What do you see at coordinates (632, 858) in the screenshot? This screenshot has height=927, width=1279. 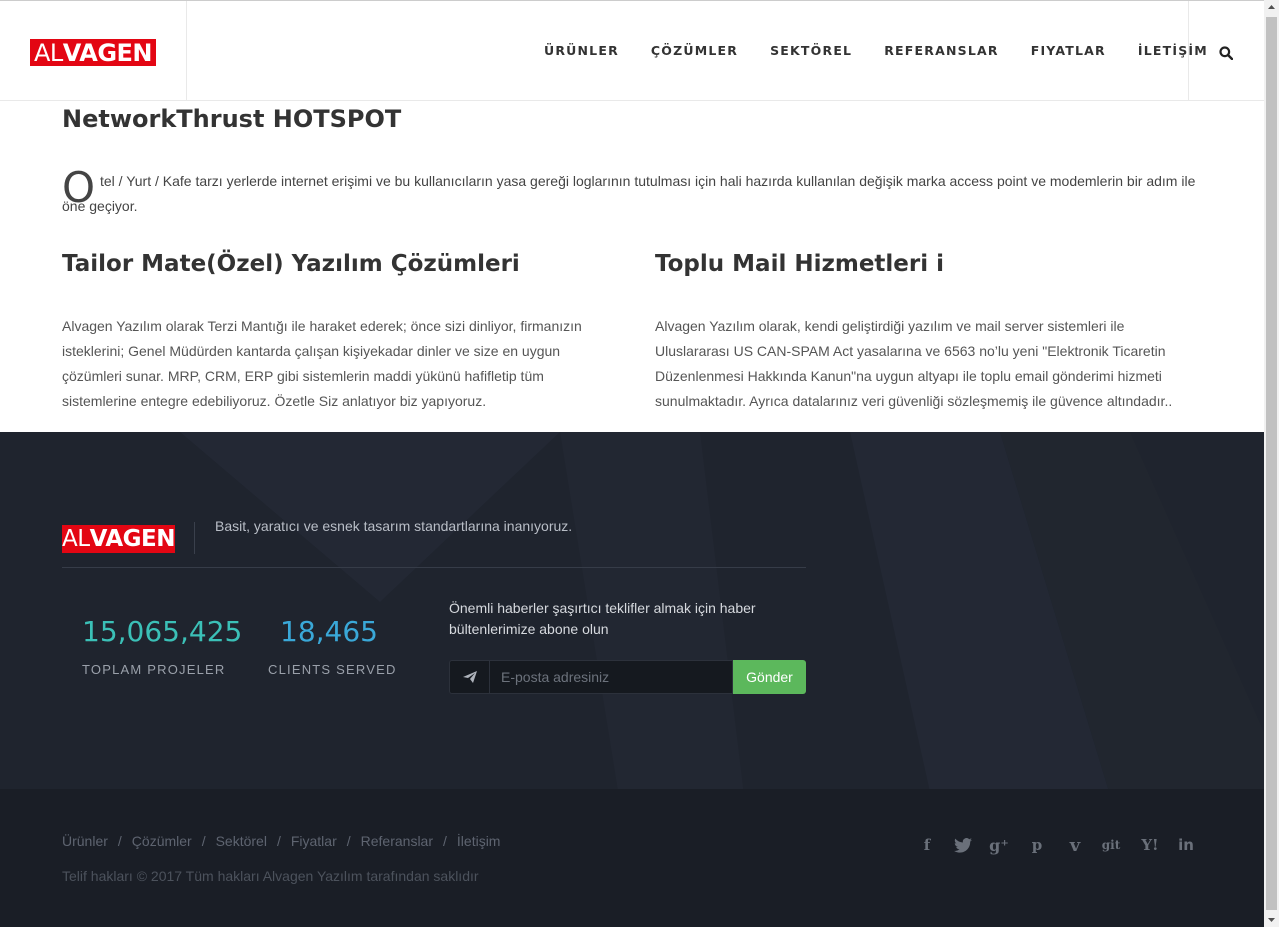 I see `footer-bottom-bar` at bounding box center [632, 858].